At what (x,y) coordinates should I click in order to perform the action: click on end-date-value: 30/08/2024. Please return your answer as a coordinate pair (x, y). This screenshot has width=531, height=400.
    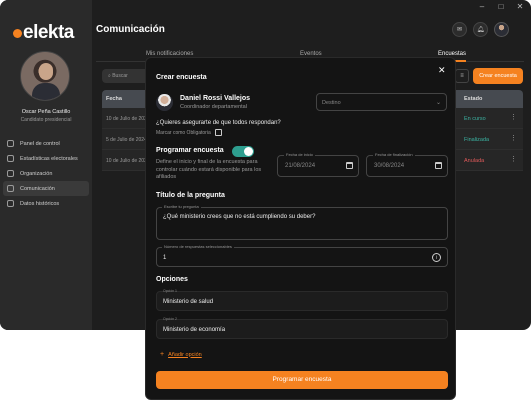
    Looking at the image, I should click on (389, 166).